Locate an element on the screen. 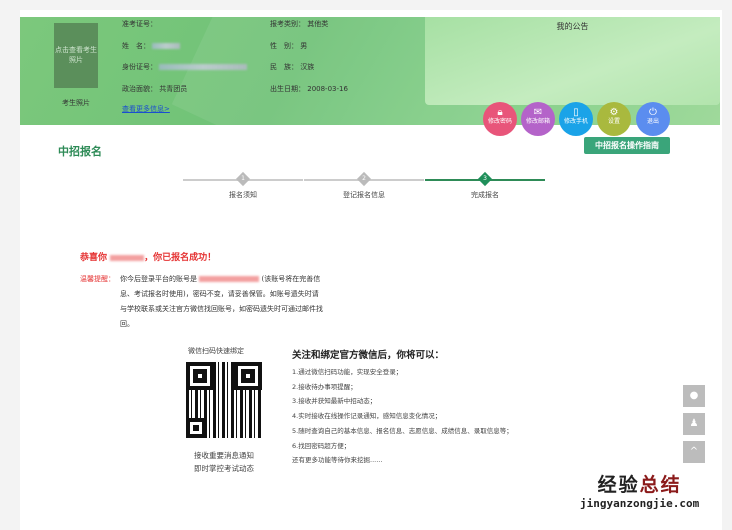 The image size is (732, 530). wechat-icon: ● is located at coordinates (694, 395).